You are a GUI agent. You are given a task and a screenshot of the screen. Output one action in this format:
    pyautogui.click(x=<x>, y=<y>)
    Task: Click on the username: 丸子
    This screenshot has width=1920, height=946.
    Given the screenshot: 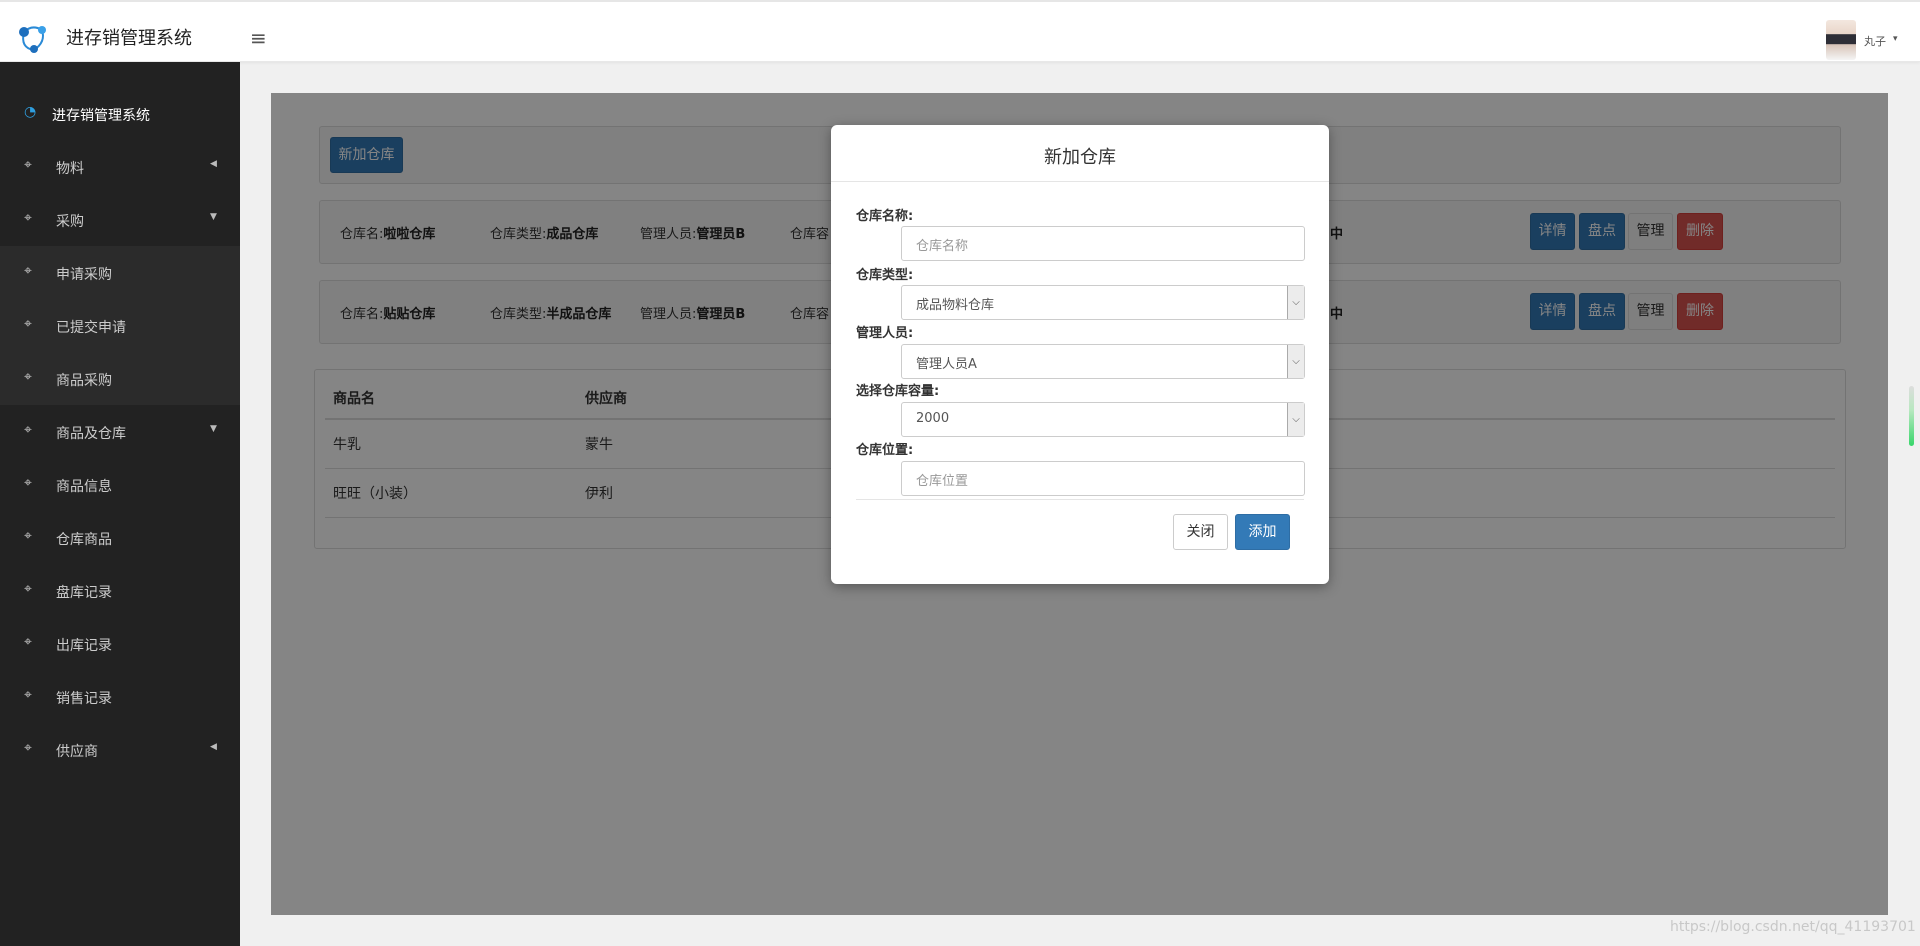 What is the action you would take?
    pyautogui.click(x=1875, y=41)
    